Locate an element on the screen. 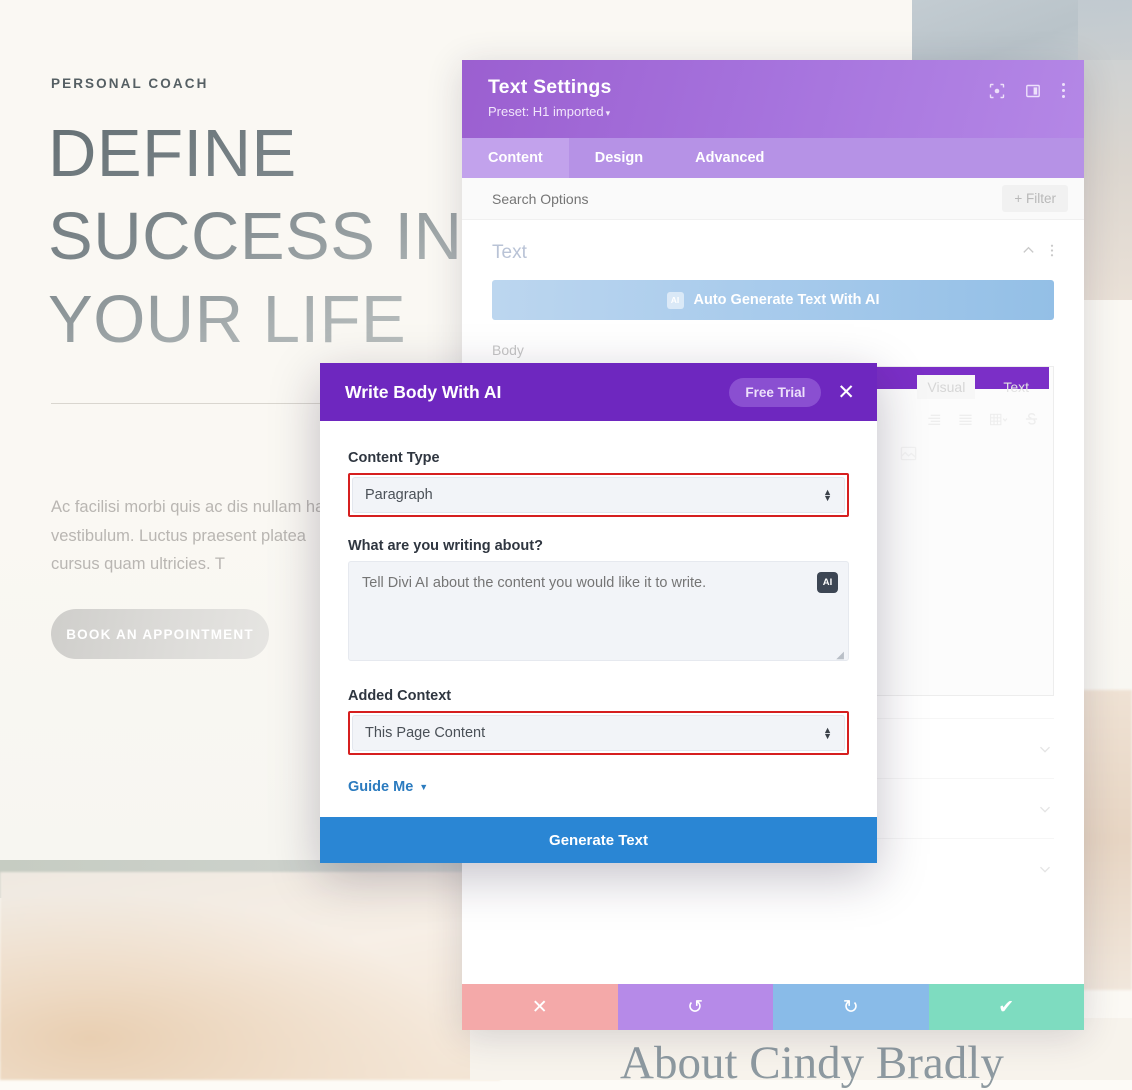 This screenshot has width=1132, height=1090. text-section-title: Text is located at coordinates (509, 253).